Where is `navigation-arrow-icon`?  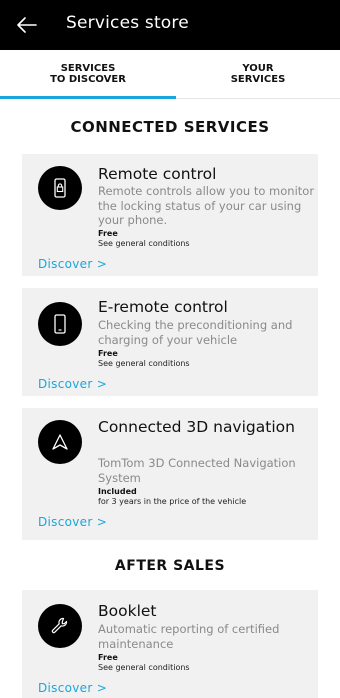
navigation-arrow-icon is located at coordinates (60, 442).